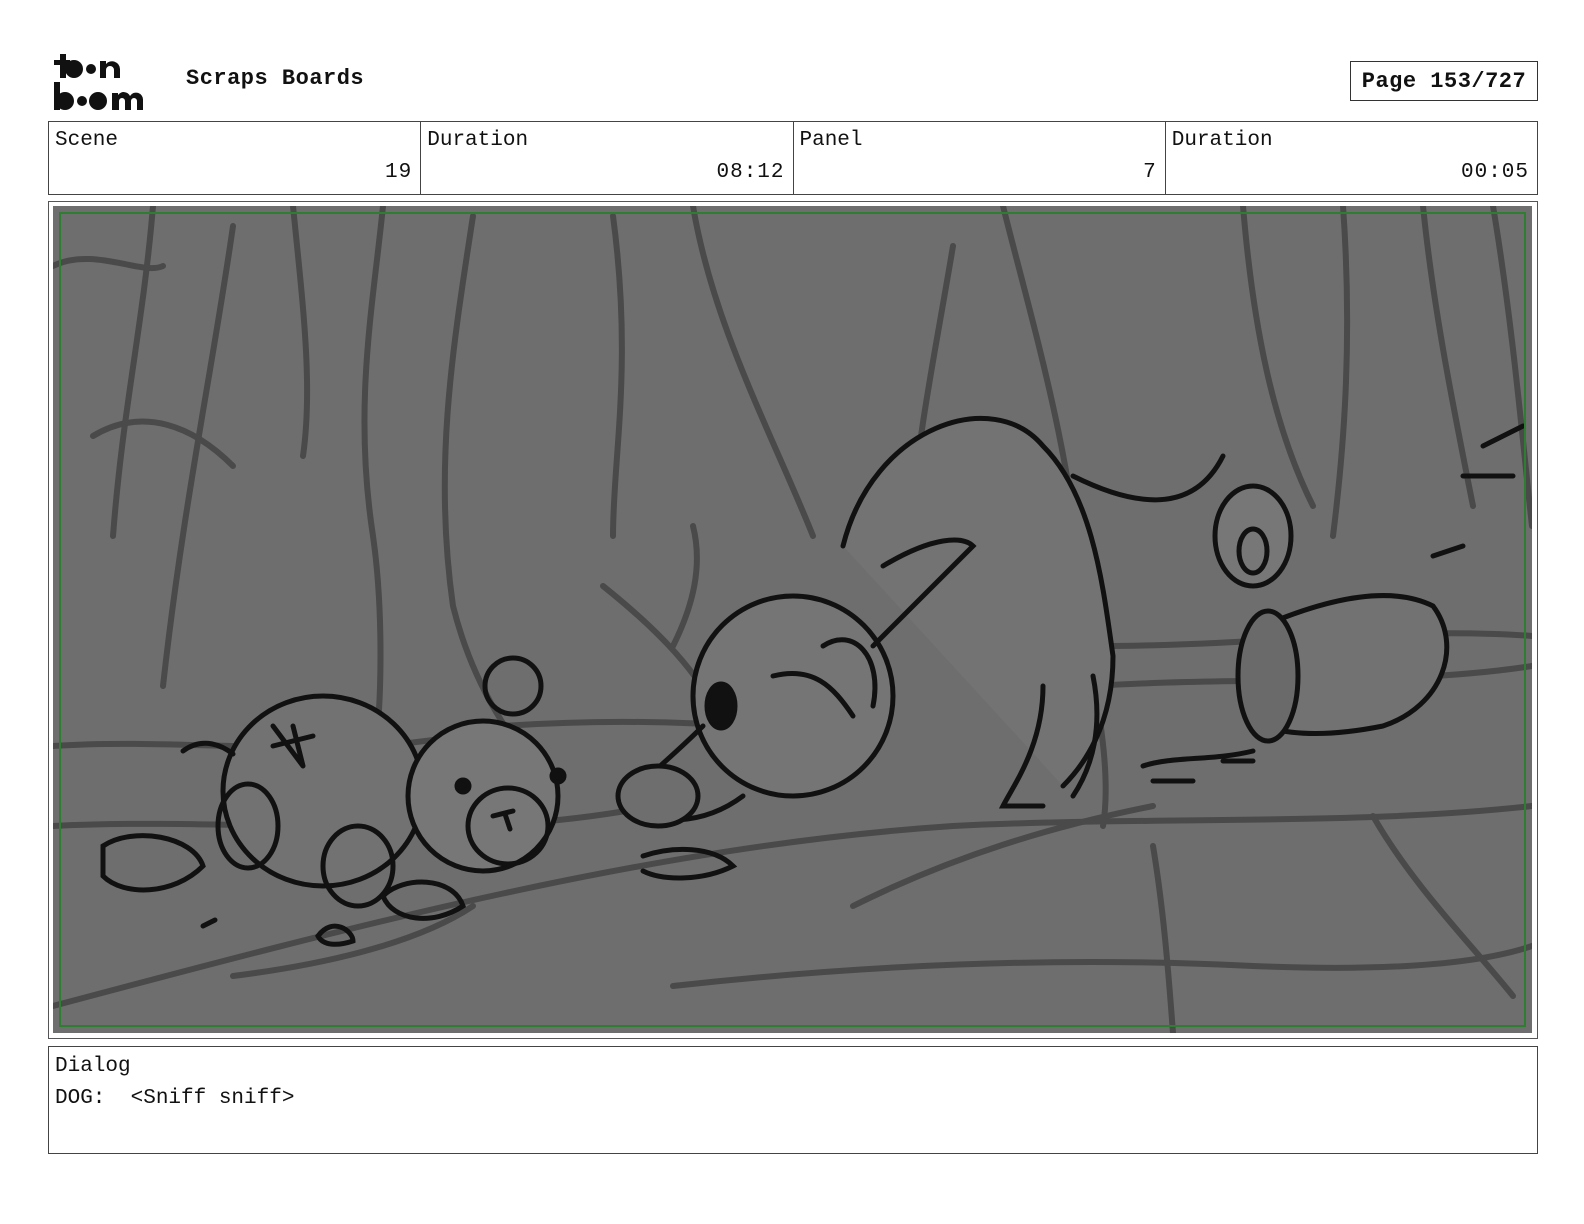  Describe the element at coordinates (793, 1100) in the screenshot. I see `dialog-box: Dialog DOG: <Sniff sniff>` at that location.